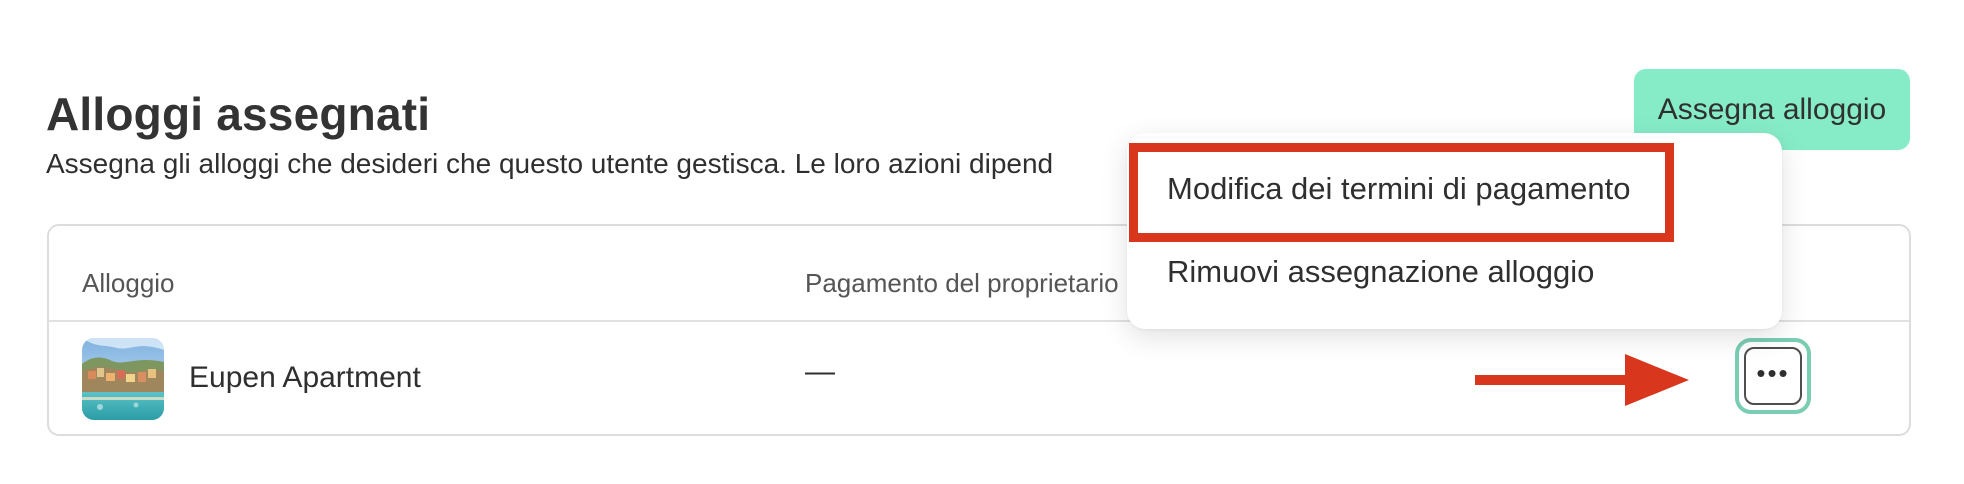 This screenshot has height=484, width=1964. I want to click on property-thumbnail, so click(123, 379).